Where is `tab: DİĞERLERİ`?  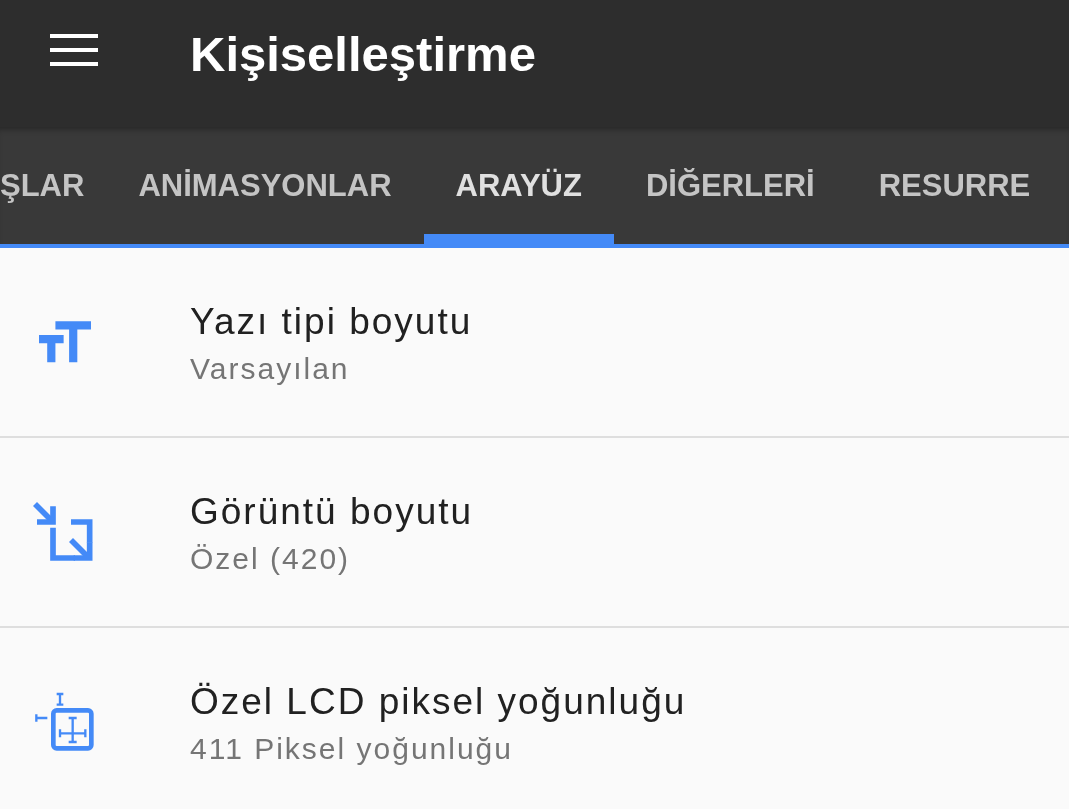
tab: DİĞERLERİ is located at coordinates (730, 185).